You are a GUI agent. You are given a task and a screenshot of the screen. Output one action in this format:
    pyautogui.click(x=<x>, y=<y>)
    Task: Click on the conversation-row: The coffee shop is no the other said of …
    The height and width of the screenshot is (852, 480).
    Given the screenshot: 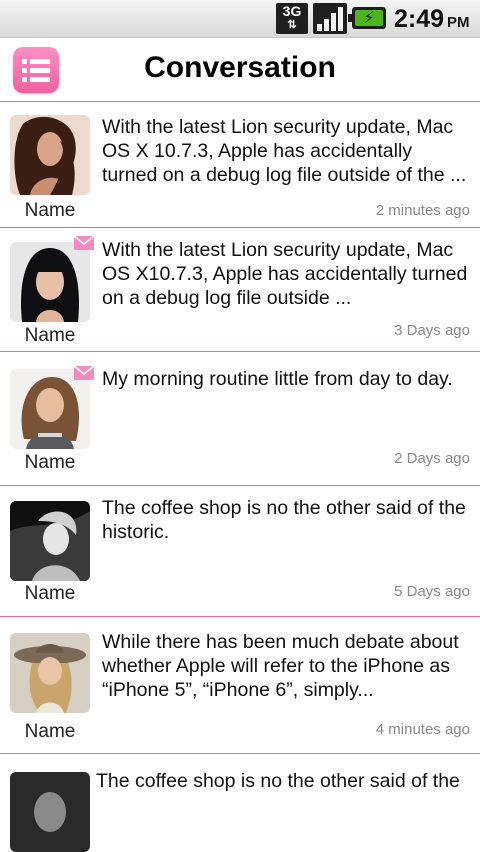 What is the action you would take?
    pyautogui.click(x=240, y=803)
    